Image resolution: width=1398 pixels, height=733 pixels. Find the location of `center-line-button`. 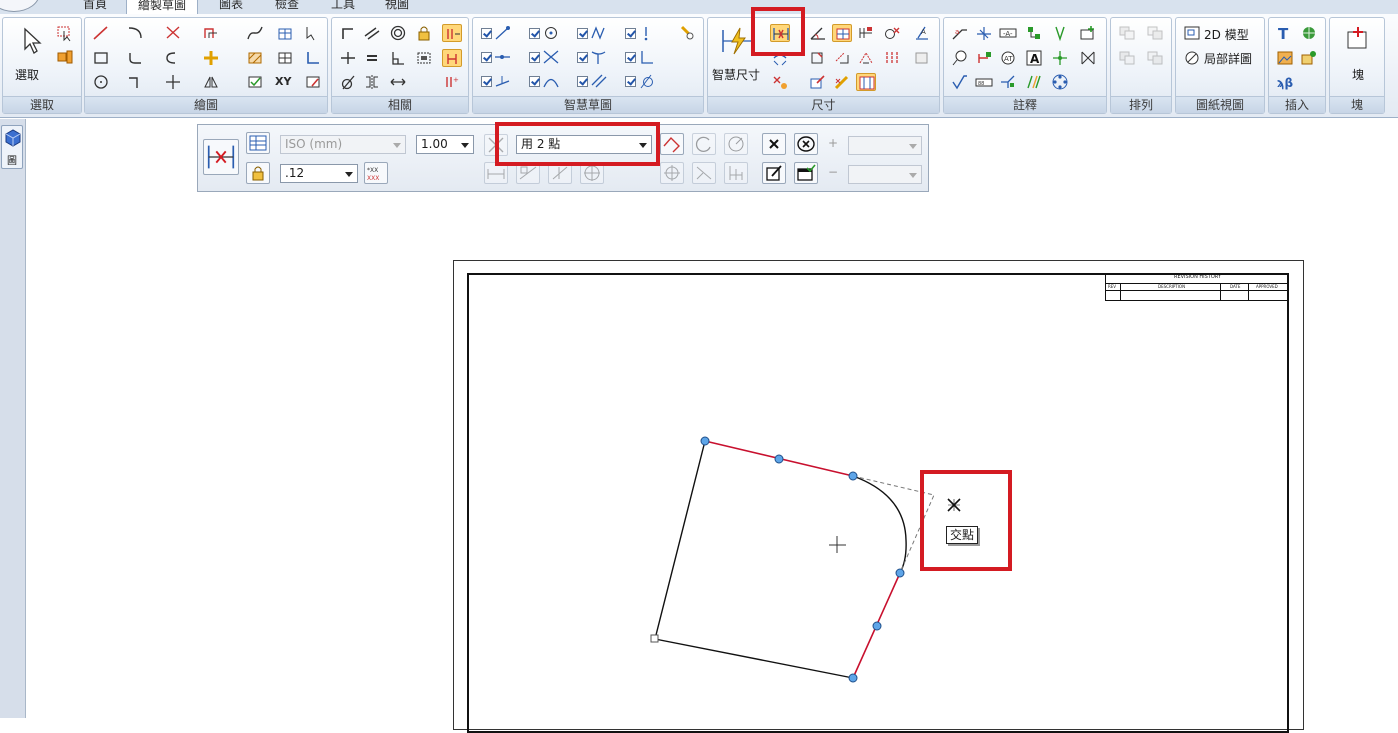

center-line-button is located at coordinates (1034, 82).